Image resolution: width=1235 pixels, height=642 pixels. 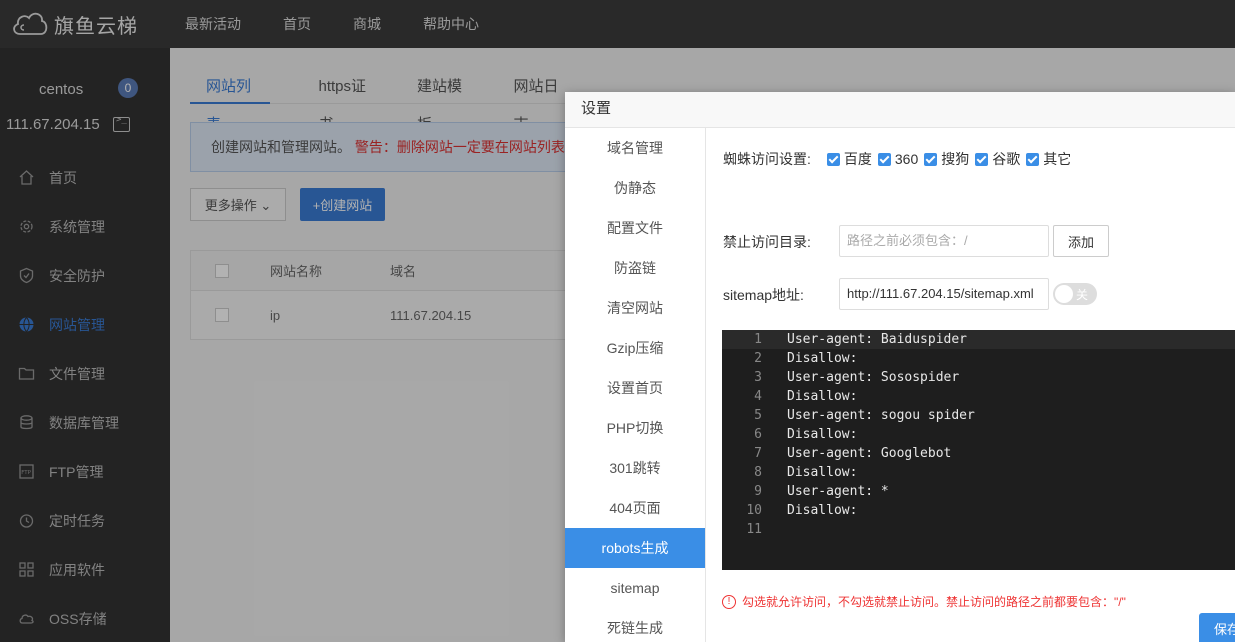 I want to click on line-number: 9, so click(x=758, y=491).